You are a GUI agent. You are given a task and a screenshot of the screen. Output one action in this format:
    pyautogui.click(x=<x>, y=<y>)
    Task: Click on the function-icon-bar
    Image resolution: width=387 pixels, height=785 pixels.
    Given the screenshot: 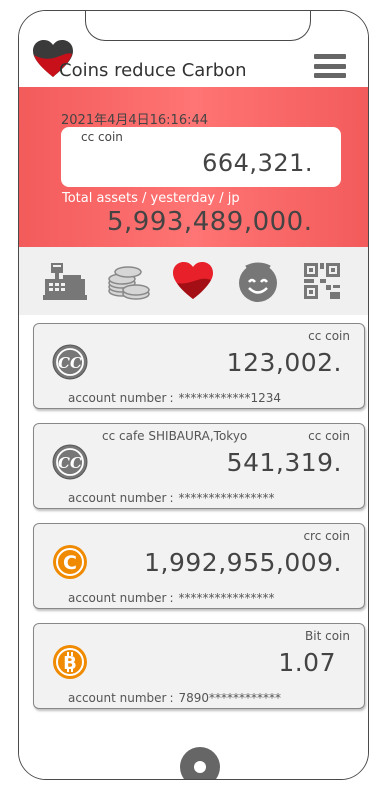 What is the action you would take?
    pyautogui.click(x=193, y=281)
    